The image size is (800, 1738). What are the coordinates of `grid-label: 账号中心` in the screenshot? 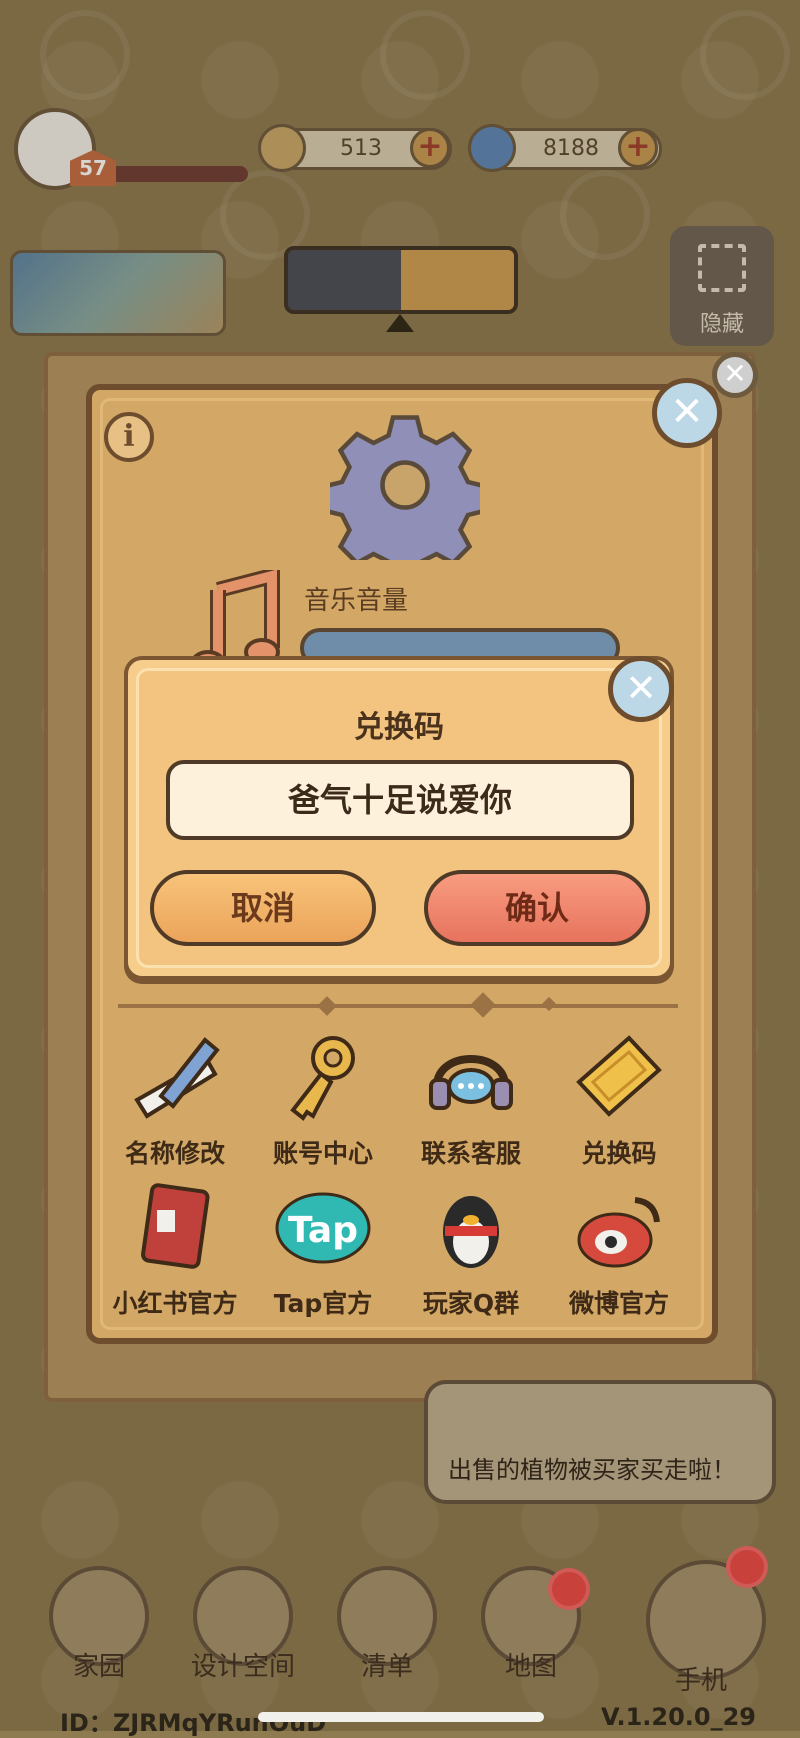 It's located at (322, 1153).